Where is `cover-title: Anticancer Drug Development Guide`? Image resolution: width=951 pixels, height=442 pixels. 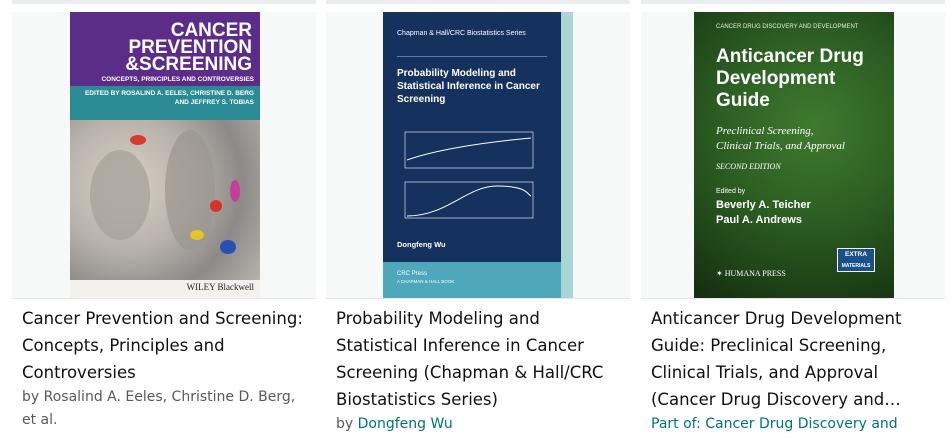
cover-title: Anticancer Drug Development Guide is located at coordinates (790, 78).